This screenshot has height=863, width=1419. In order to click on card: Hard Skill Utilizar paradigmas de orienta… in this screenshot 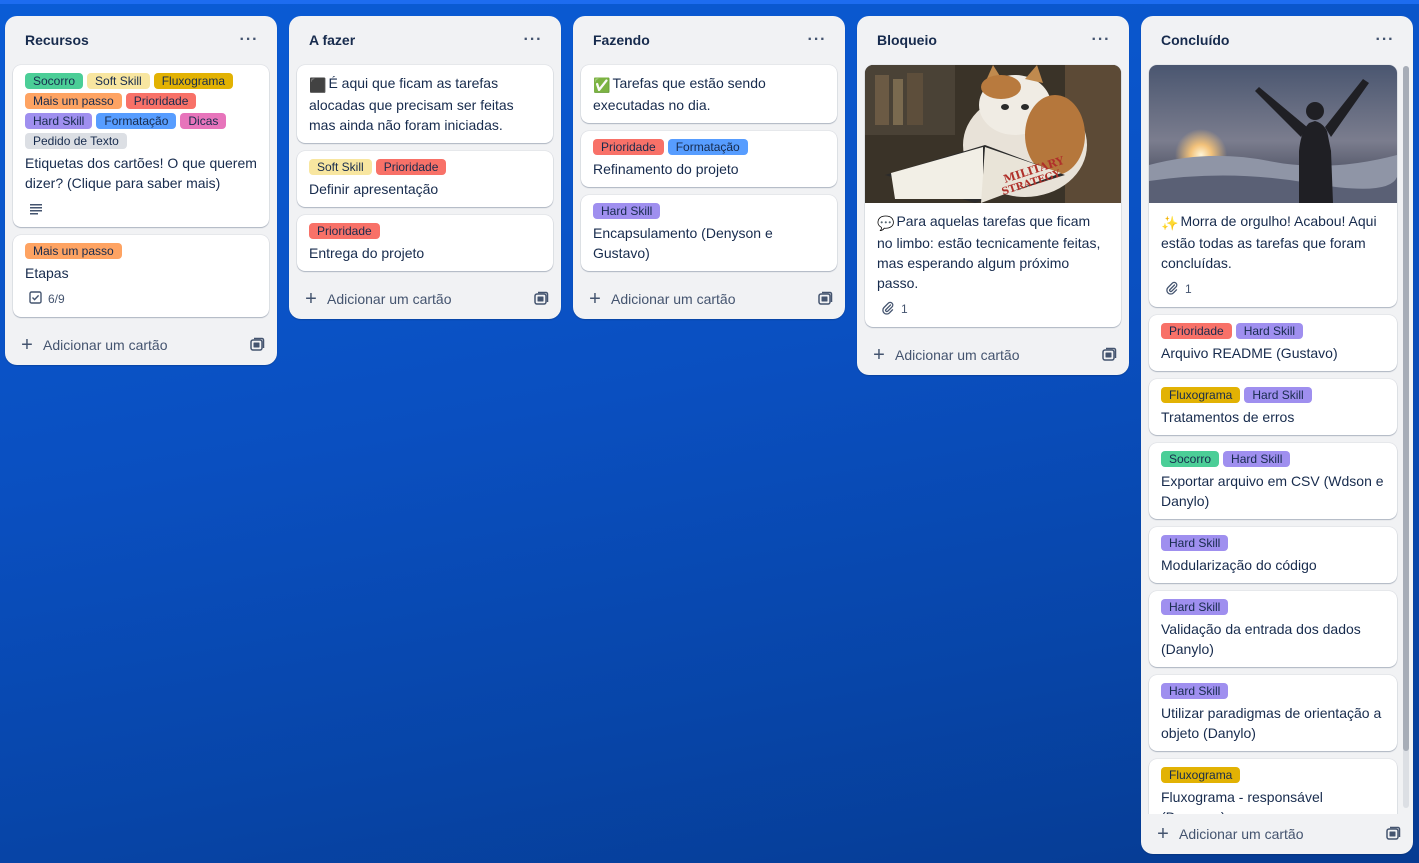, I will do `click(1273, 713)`.